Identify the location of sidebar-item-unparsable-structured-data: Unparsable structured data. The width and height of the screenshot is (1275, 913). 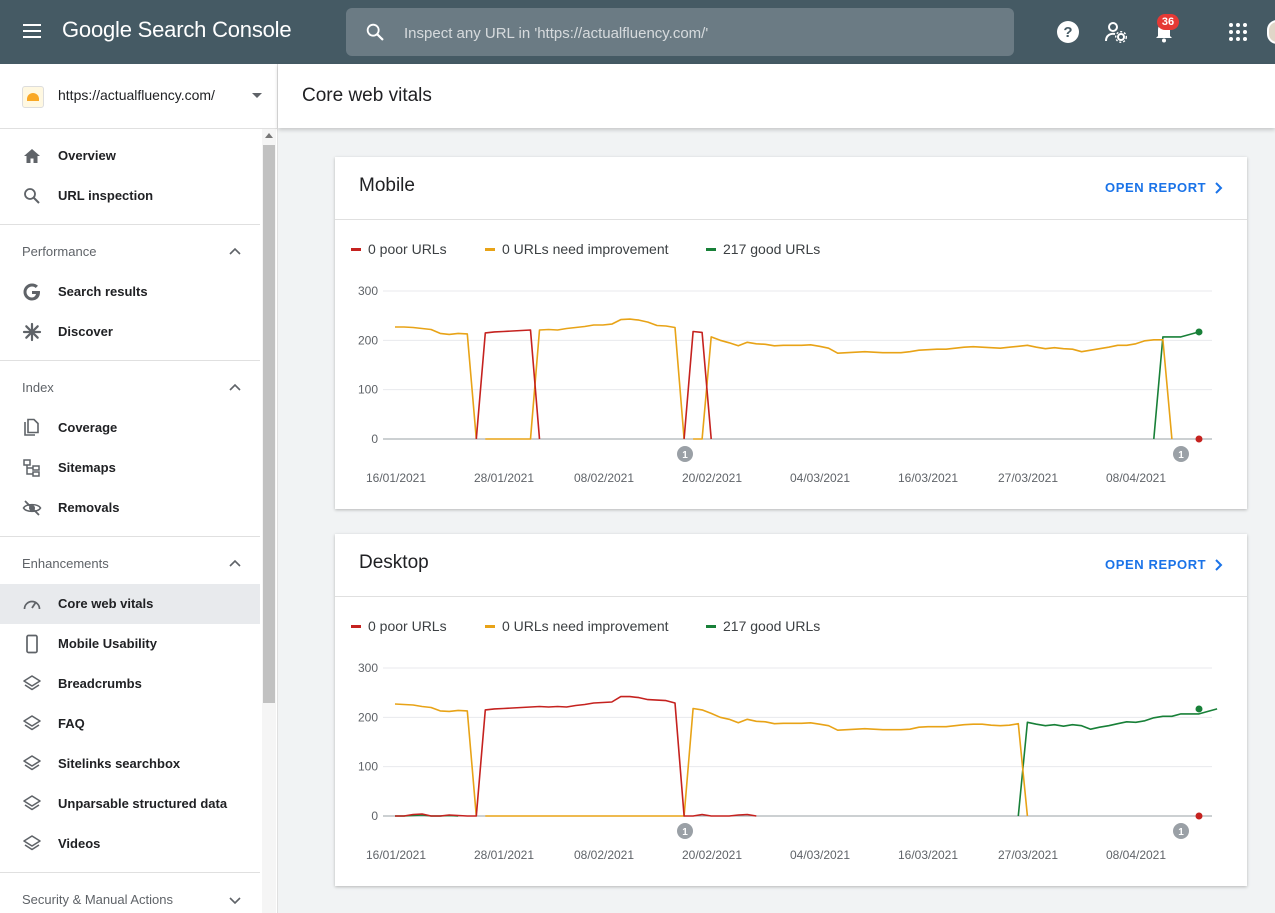
(130, 804).